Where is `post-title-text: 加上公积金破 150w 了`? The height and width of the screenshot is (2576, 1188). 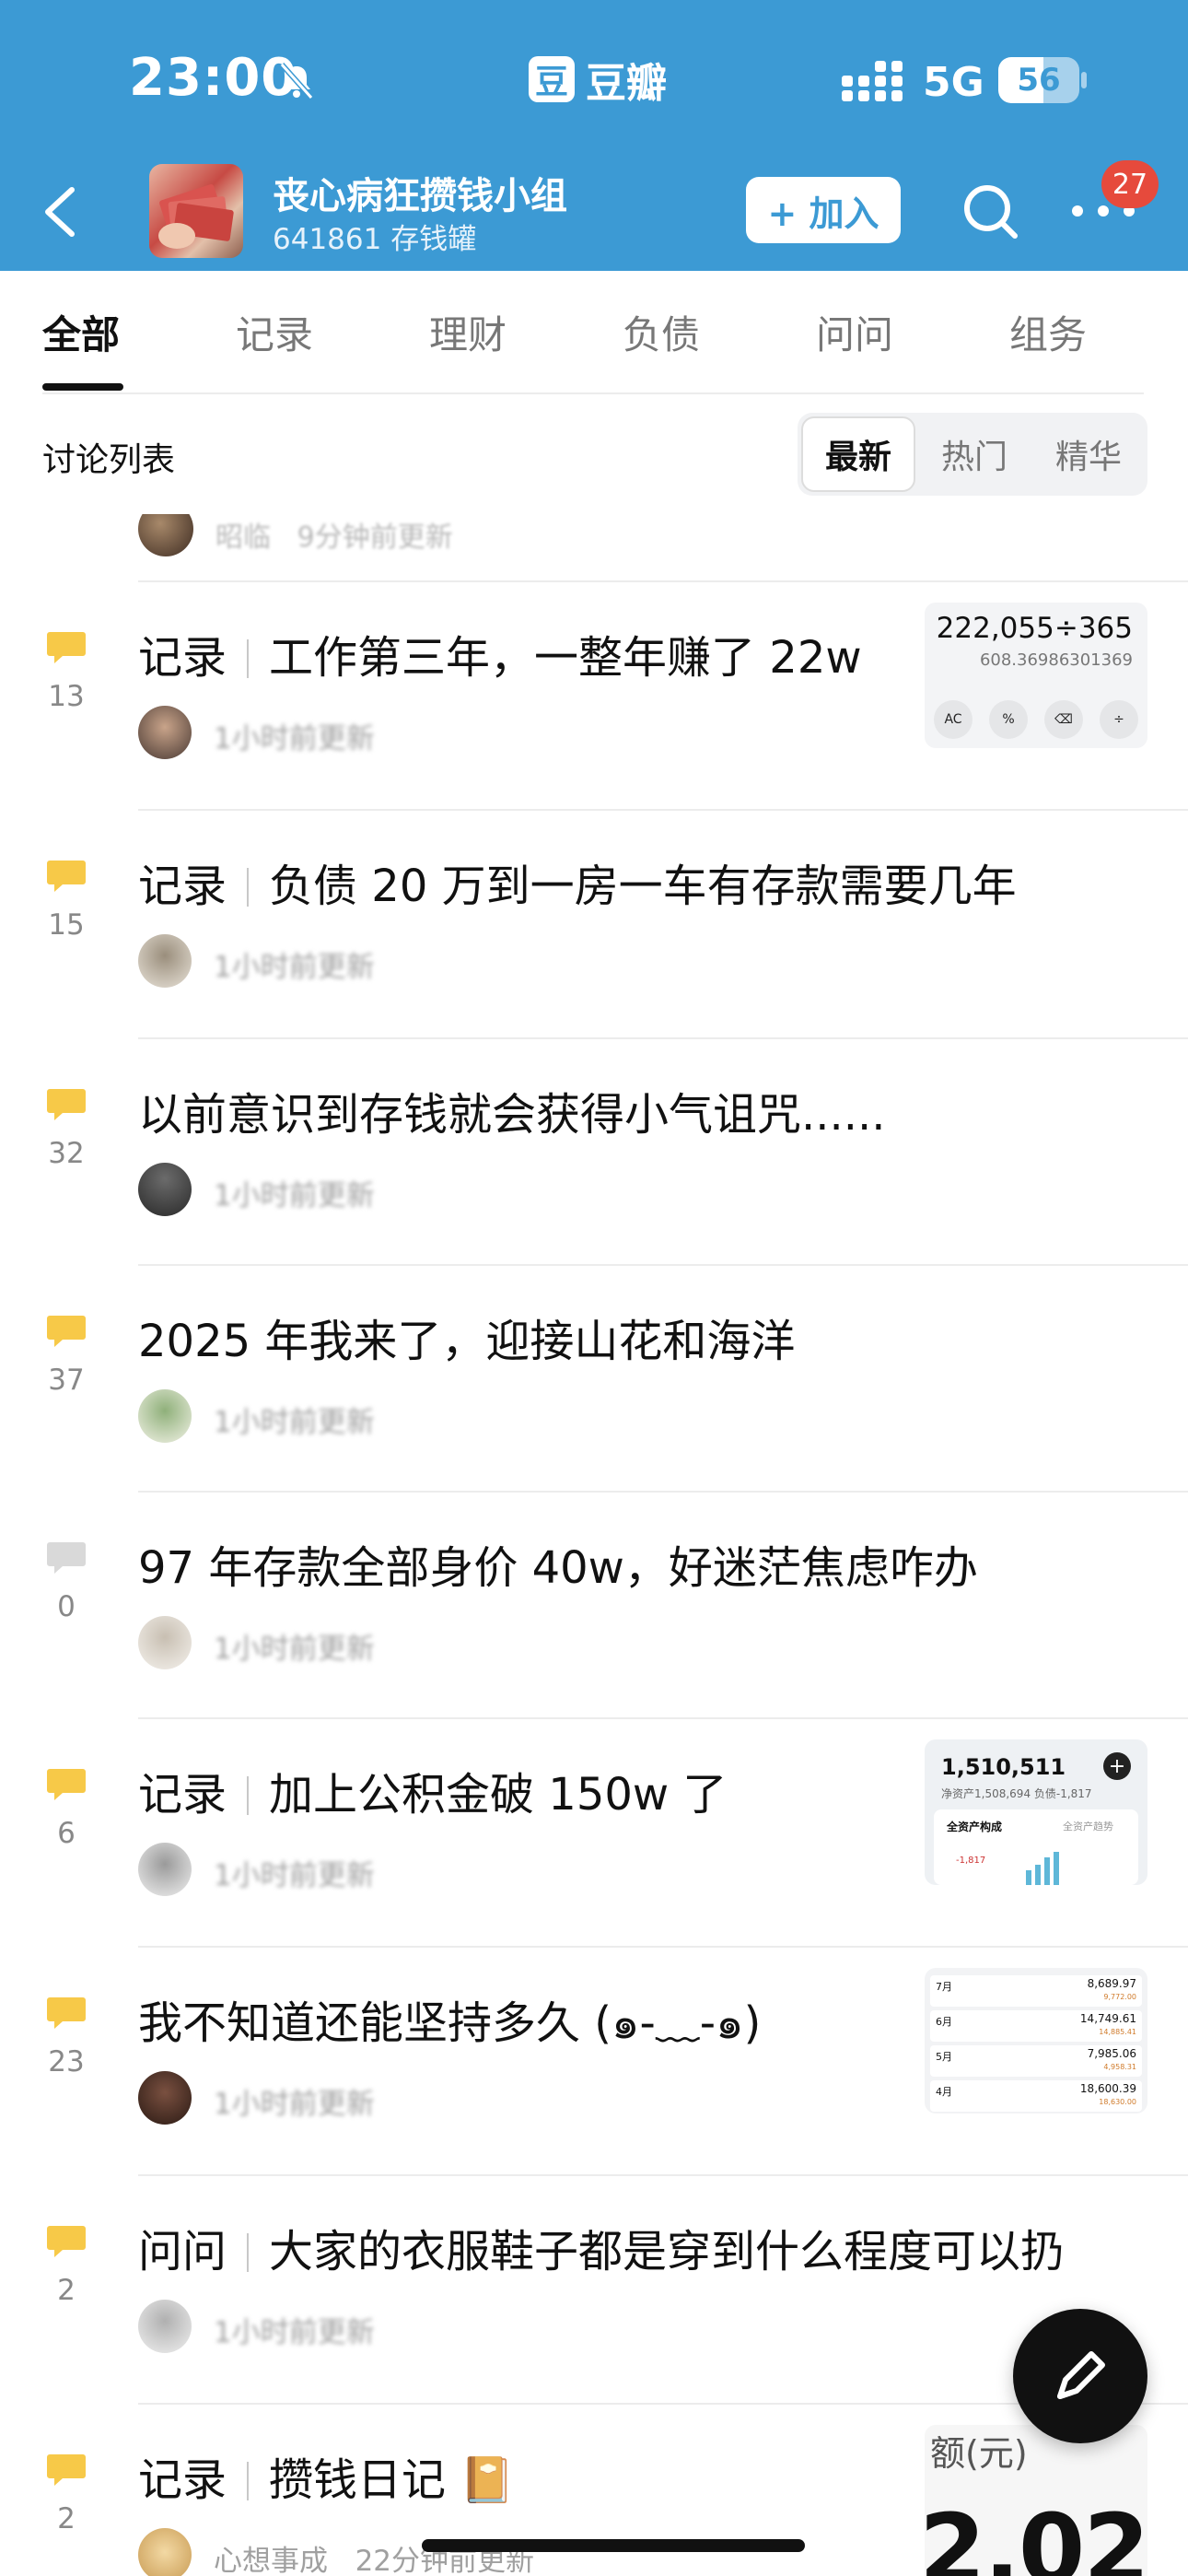
post-title-text: 加上公积金破 150w 了 is located at coordinates (499, 1795).